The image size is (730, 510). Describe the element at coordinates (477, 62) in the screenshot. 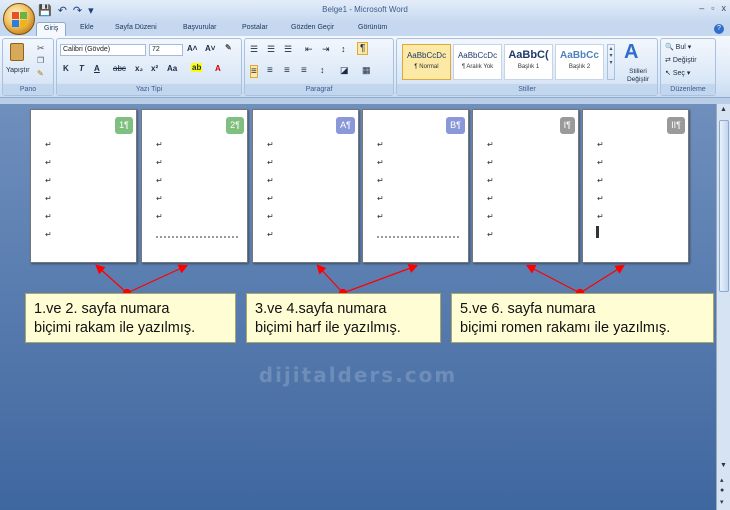

I see `style-no-spacing: AaBbCcDc ¶ Aralık Yok` at that location.